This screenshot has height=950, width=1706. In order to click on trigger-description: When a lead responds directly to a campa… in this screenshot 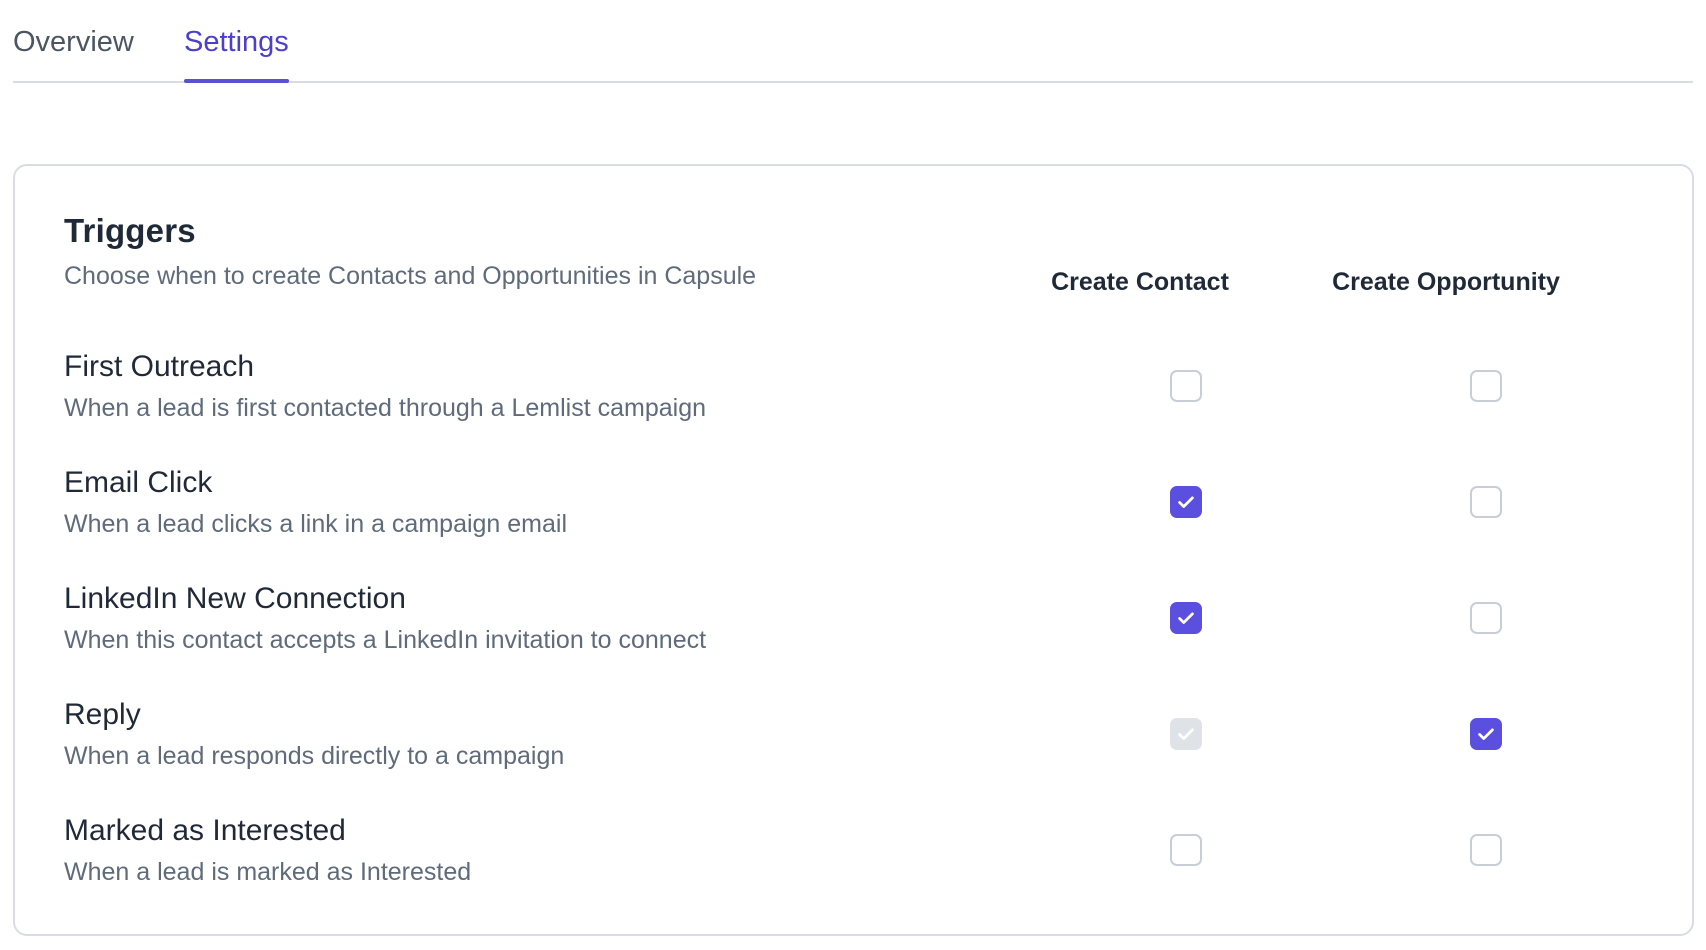, I will do `click(314, 756)`.